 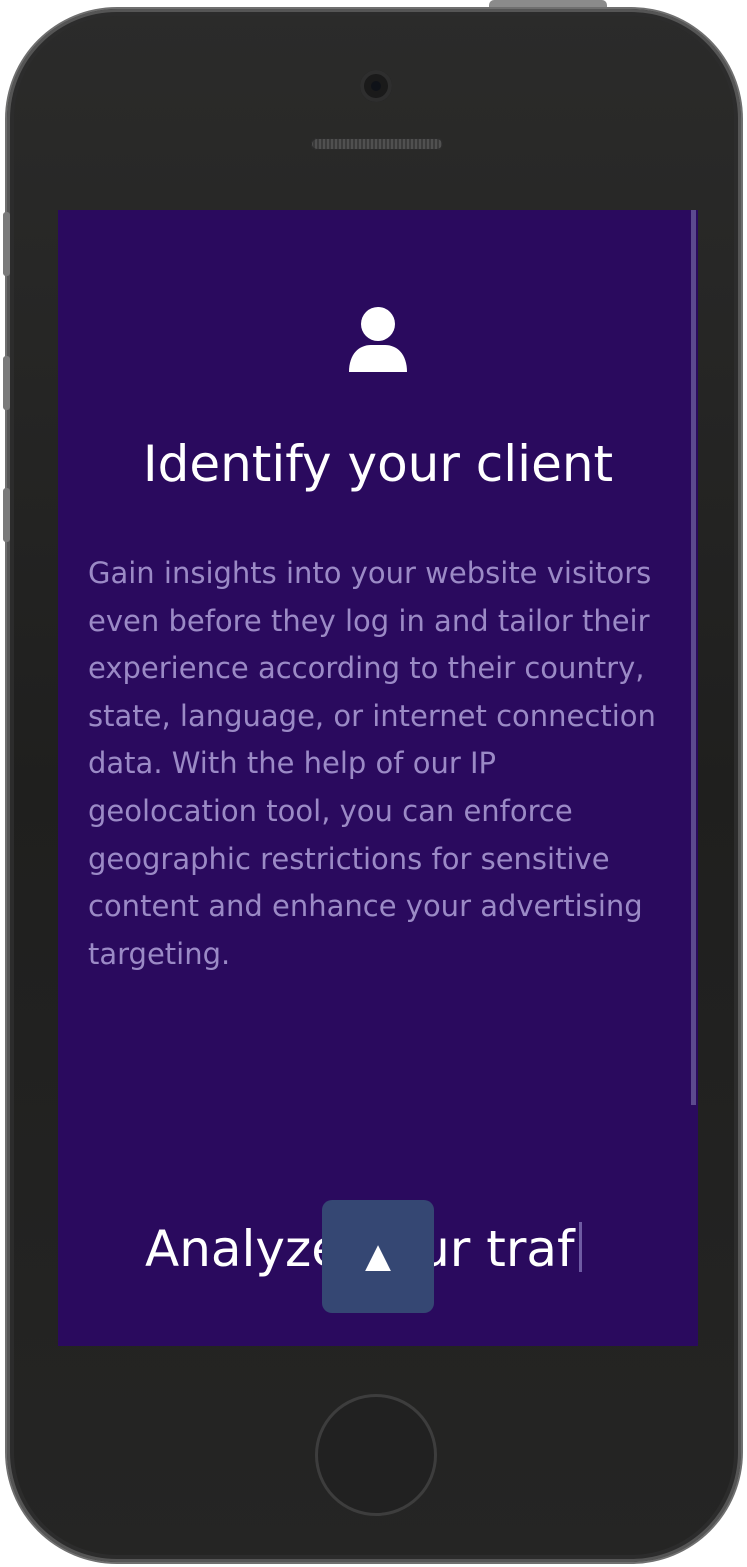 I want to click on mute-switch, so click(x=6, y=244).